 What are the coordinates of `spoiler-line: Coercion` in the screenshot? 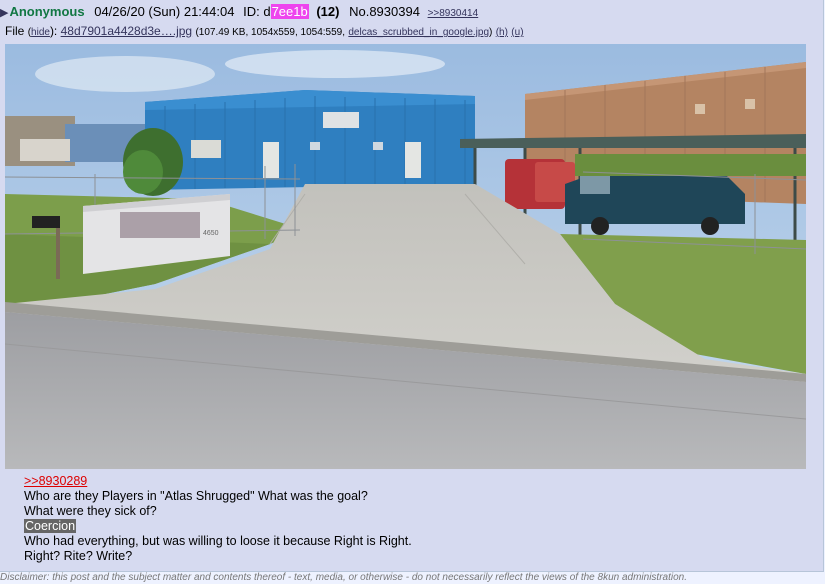 It's located at (218, 526).